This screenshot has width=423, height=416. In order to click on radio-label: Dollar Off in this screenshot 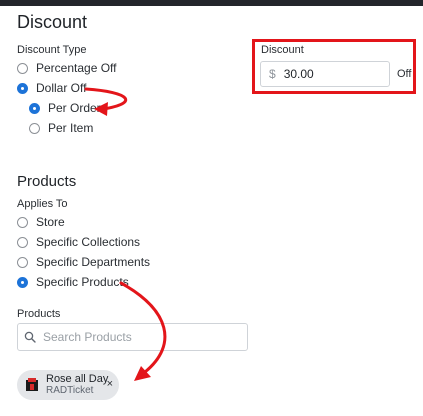, I will do `click(61, 88)`.